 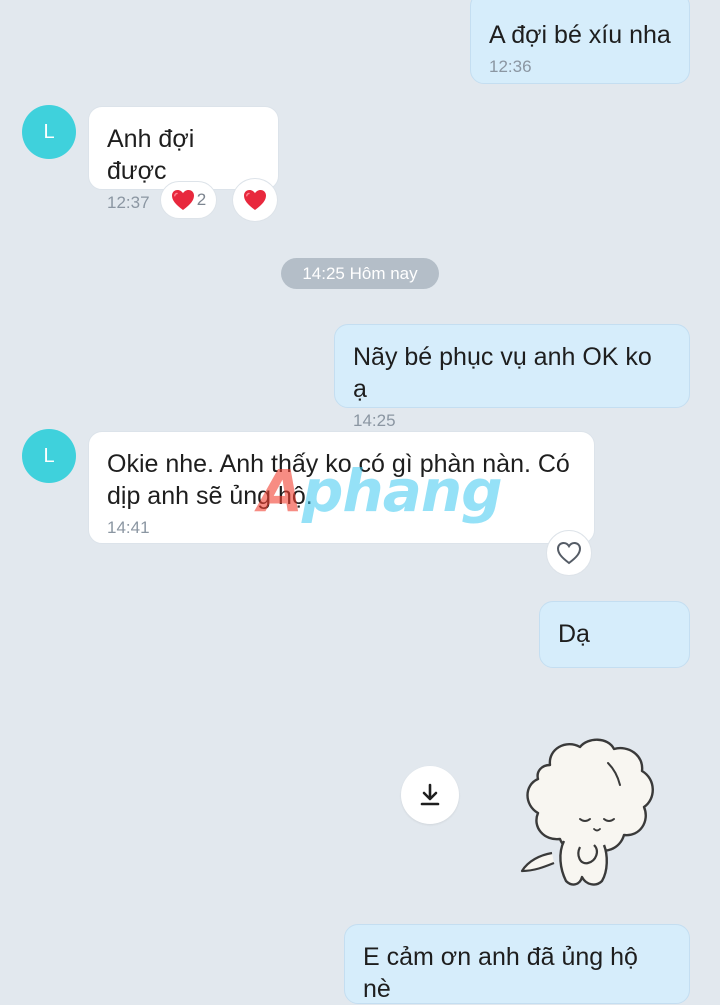 What do you see at coordinates (380, 491) in the screenshot?
I see `watermark-logo: Aphang` at bounding box center [380, 491].